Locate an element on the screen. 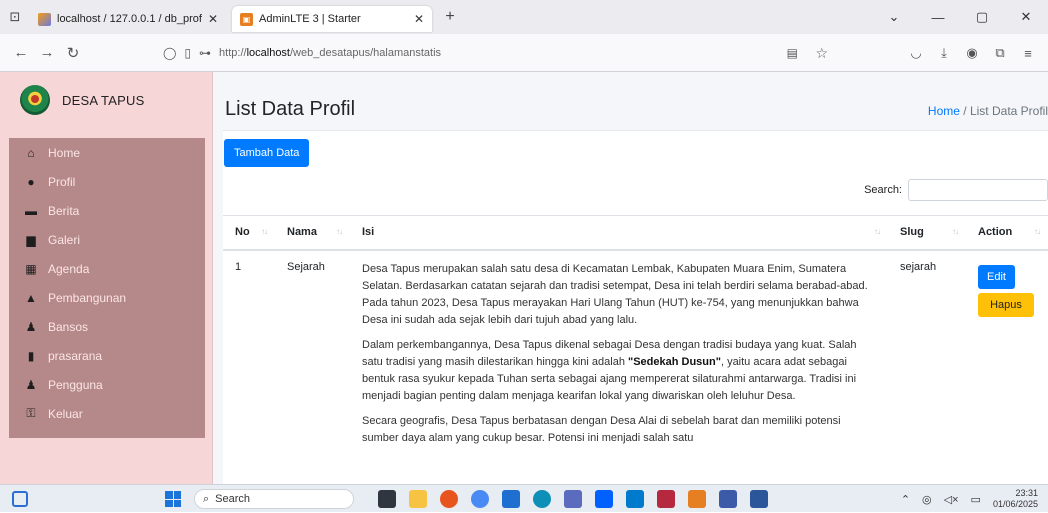 The image size is (1048, 513). cell-no: 1 is located at coordinates (238, 266).